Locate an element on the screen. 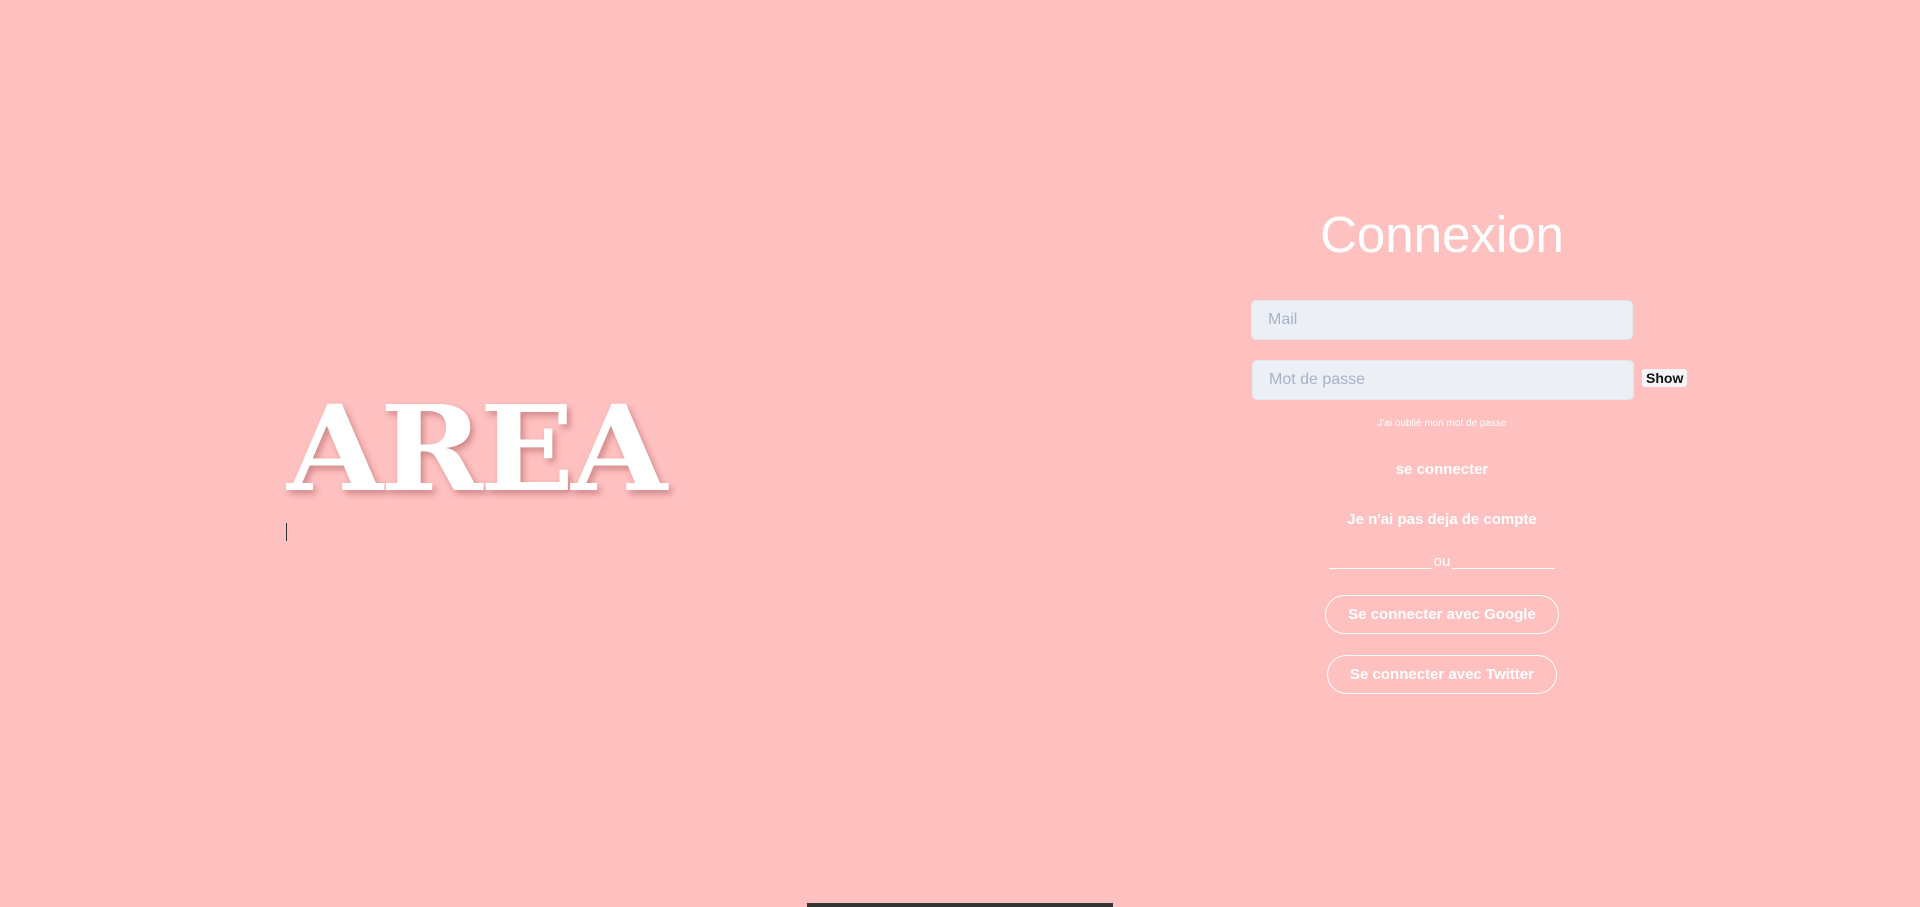  signup-link: Je n'ai pas deja de compte is located at coordinates (1442, 519).